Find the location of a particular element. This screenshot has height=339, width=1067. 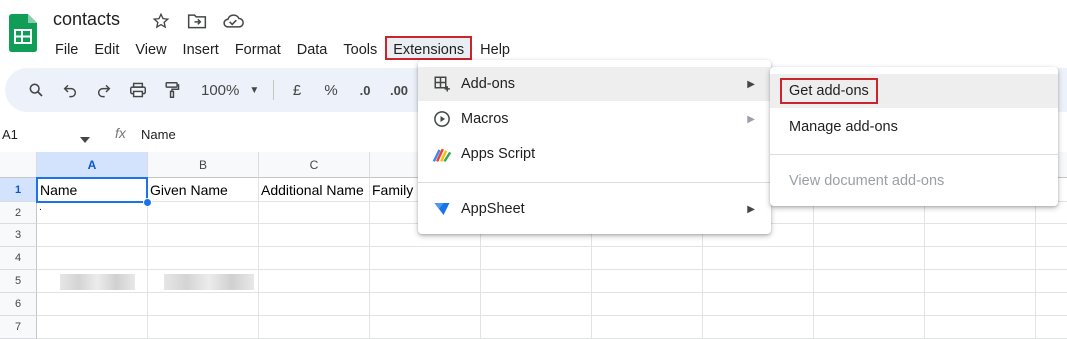

row-header-1: 1 is located at coordinates (18, 190).